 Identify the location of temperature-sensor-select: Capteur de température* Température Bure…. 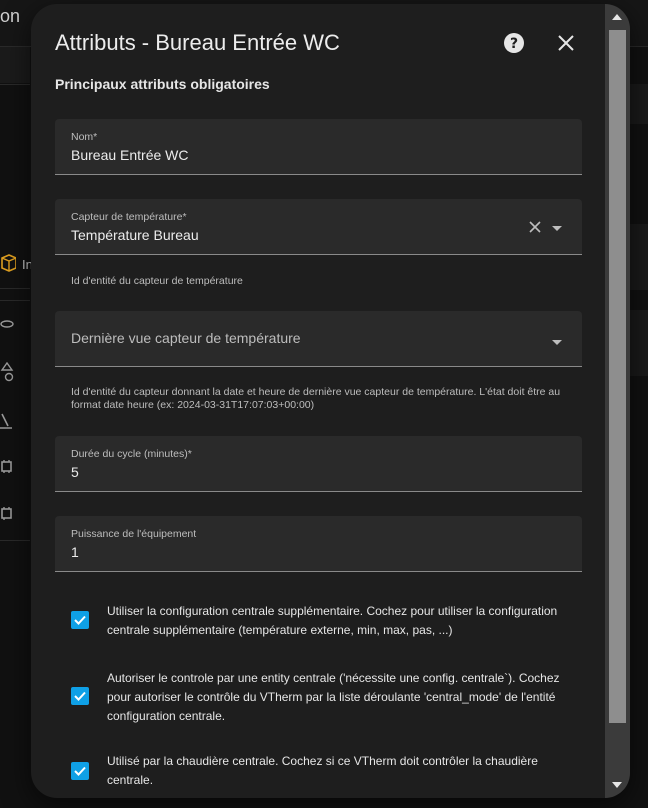
(318, 227).